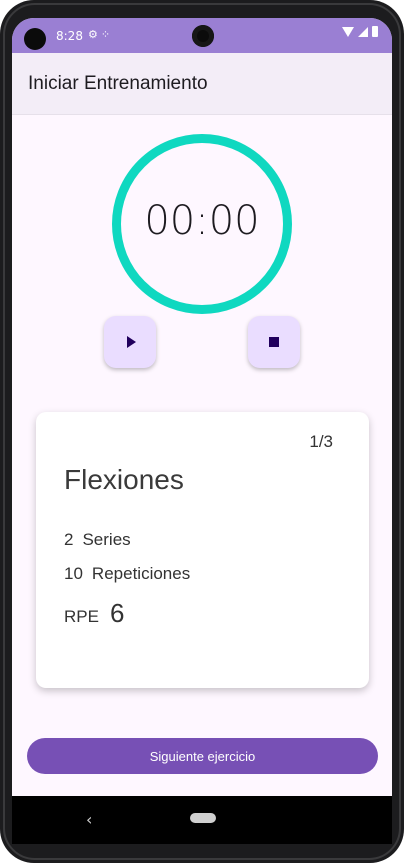 The height and width of the screenshot is (863, 404). Describe the element at coordinates (202, 756) in the screenshot. I see `next-exercise-button: Siguiente ejercicio` at that location.